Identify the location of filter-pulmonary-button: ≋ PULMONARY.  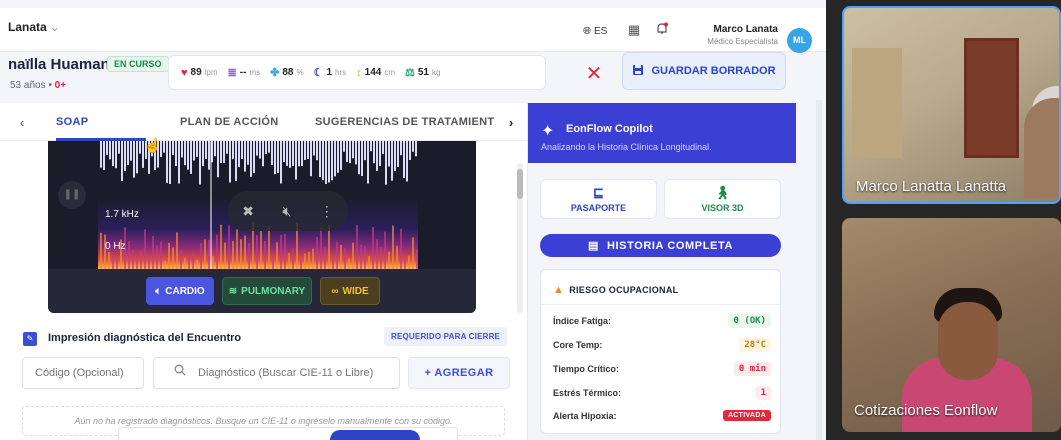
(267, 291).